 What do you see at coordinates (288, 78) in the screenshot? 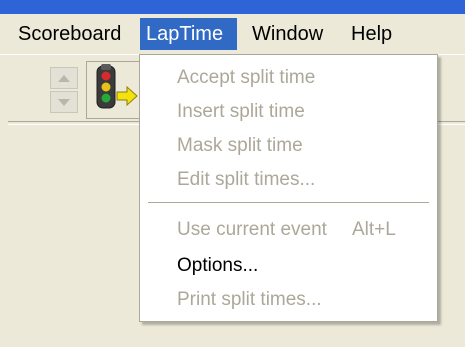
I see `menu-item-accept-split-time: Accept split time` at bounding box center [288, 78].